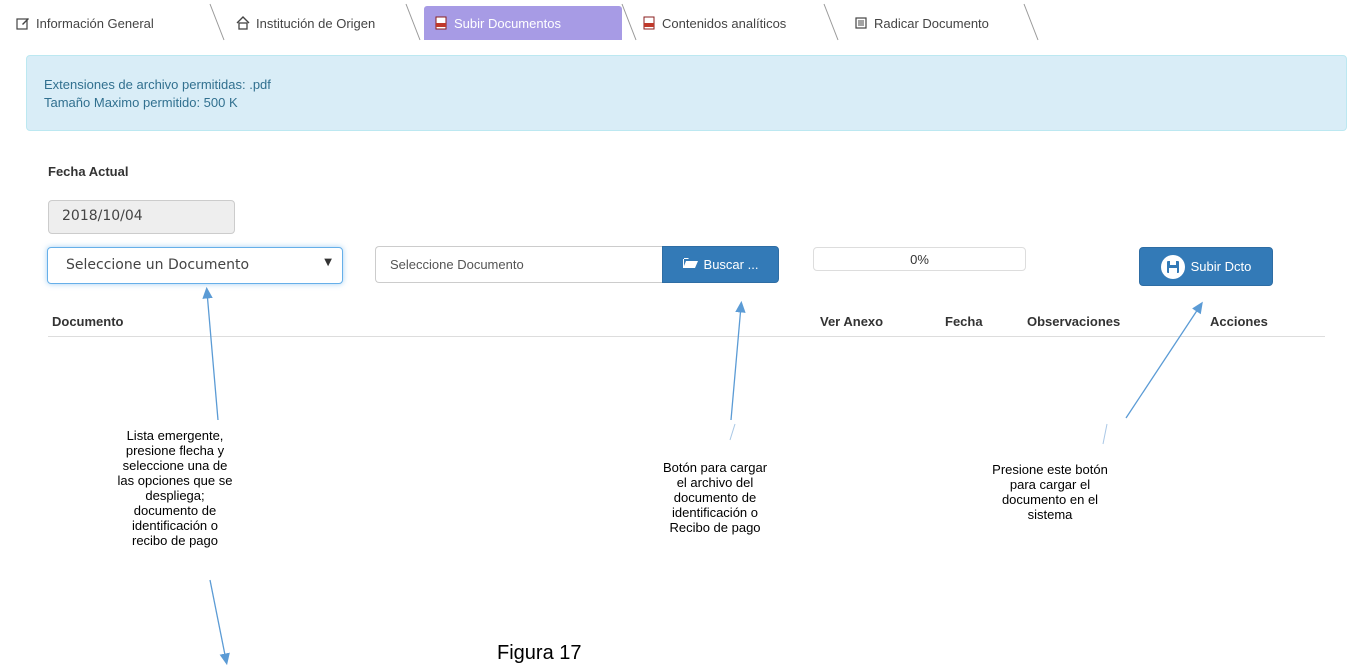 Image resolution: width=1347 pixels, height=666 pixels. Describe the element at coordinates (1074, 321) in the screenshot. I see `header-observaciones: Observaciones` at that location.